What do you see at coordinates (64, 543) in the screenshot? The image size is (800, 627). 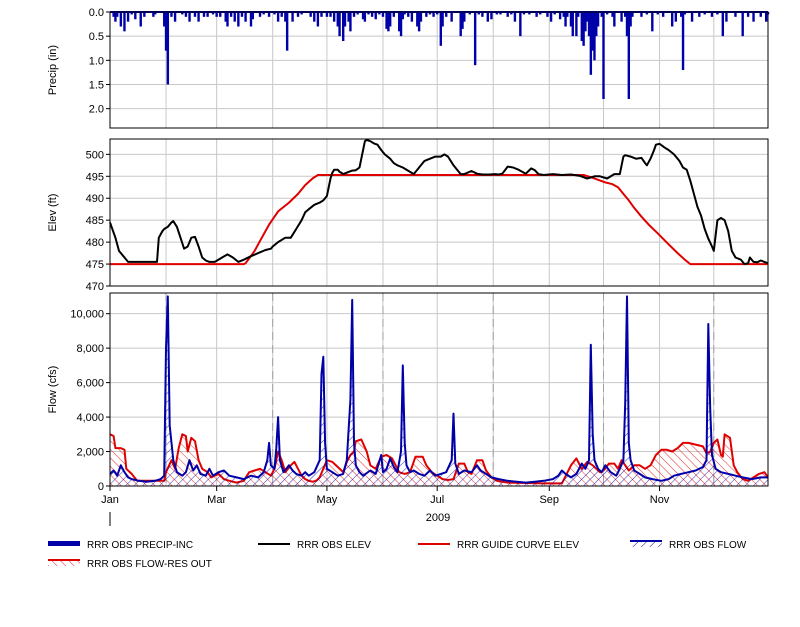 I see `legend-swatch` at bounding box center [64, 543].